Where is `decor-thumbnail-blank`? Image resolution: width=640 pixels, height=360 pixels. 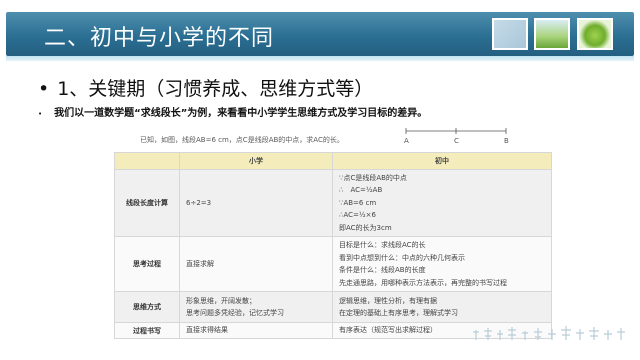
decor-thumbnail-blank is located at coordinates (510, 34).